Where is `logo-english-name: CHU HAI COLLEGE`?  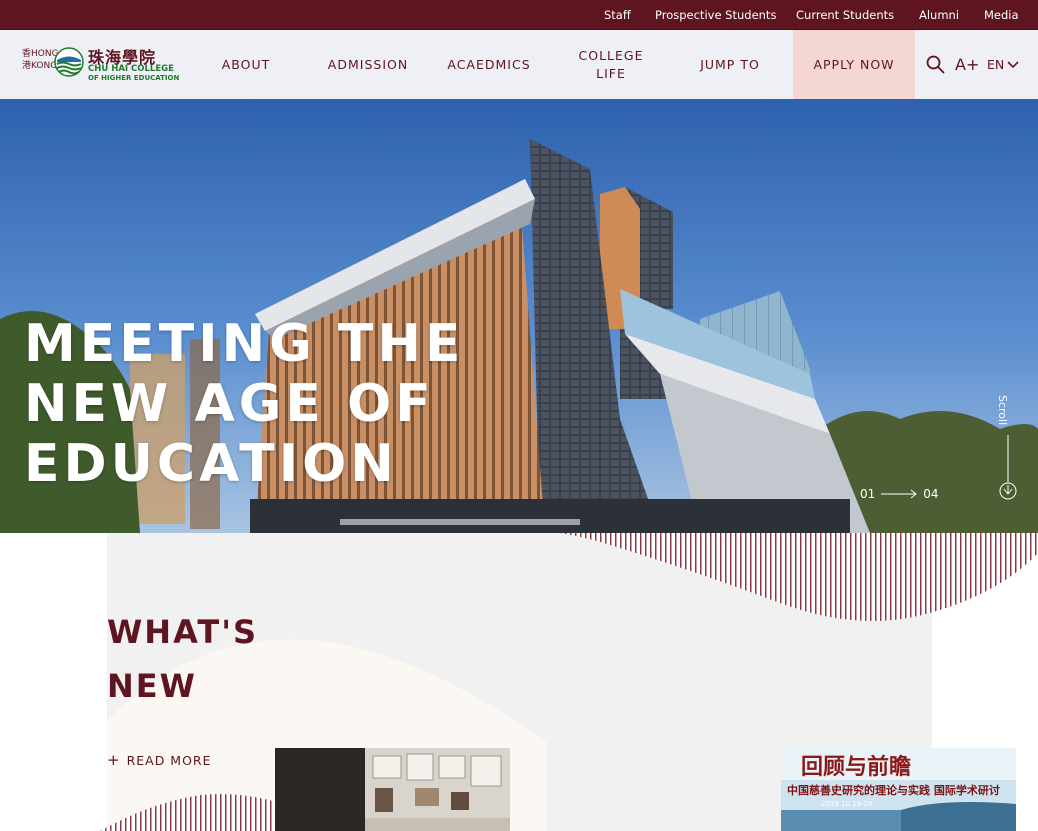 logo-english-name: CHU HAI COLLEGE is located at coordinates (131, 69).